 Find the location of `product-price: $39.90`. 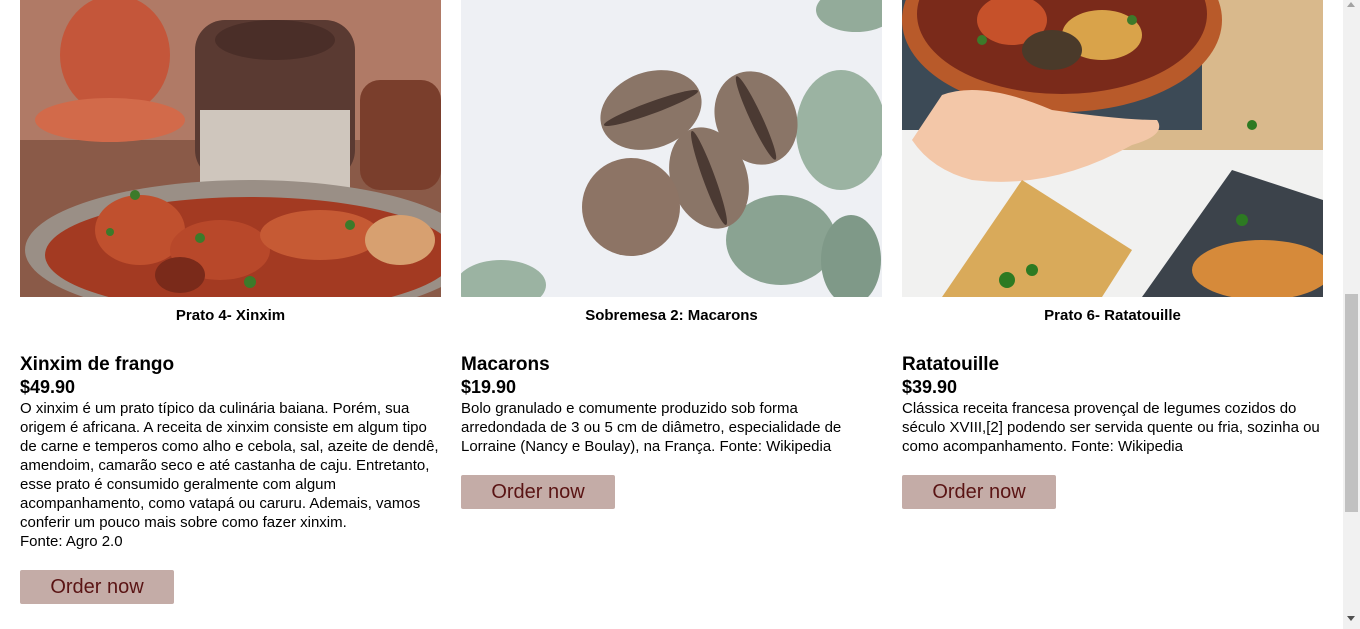

product-price: $39.90 is located at coordinates (930, 387).